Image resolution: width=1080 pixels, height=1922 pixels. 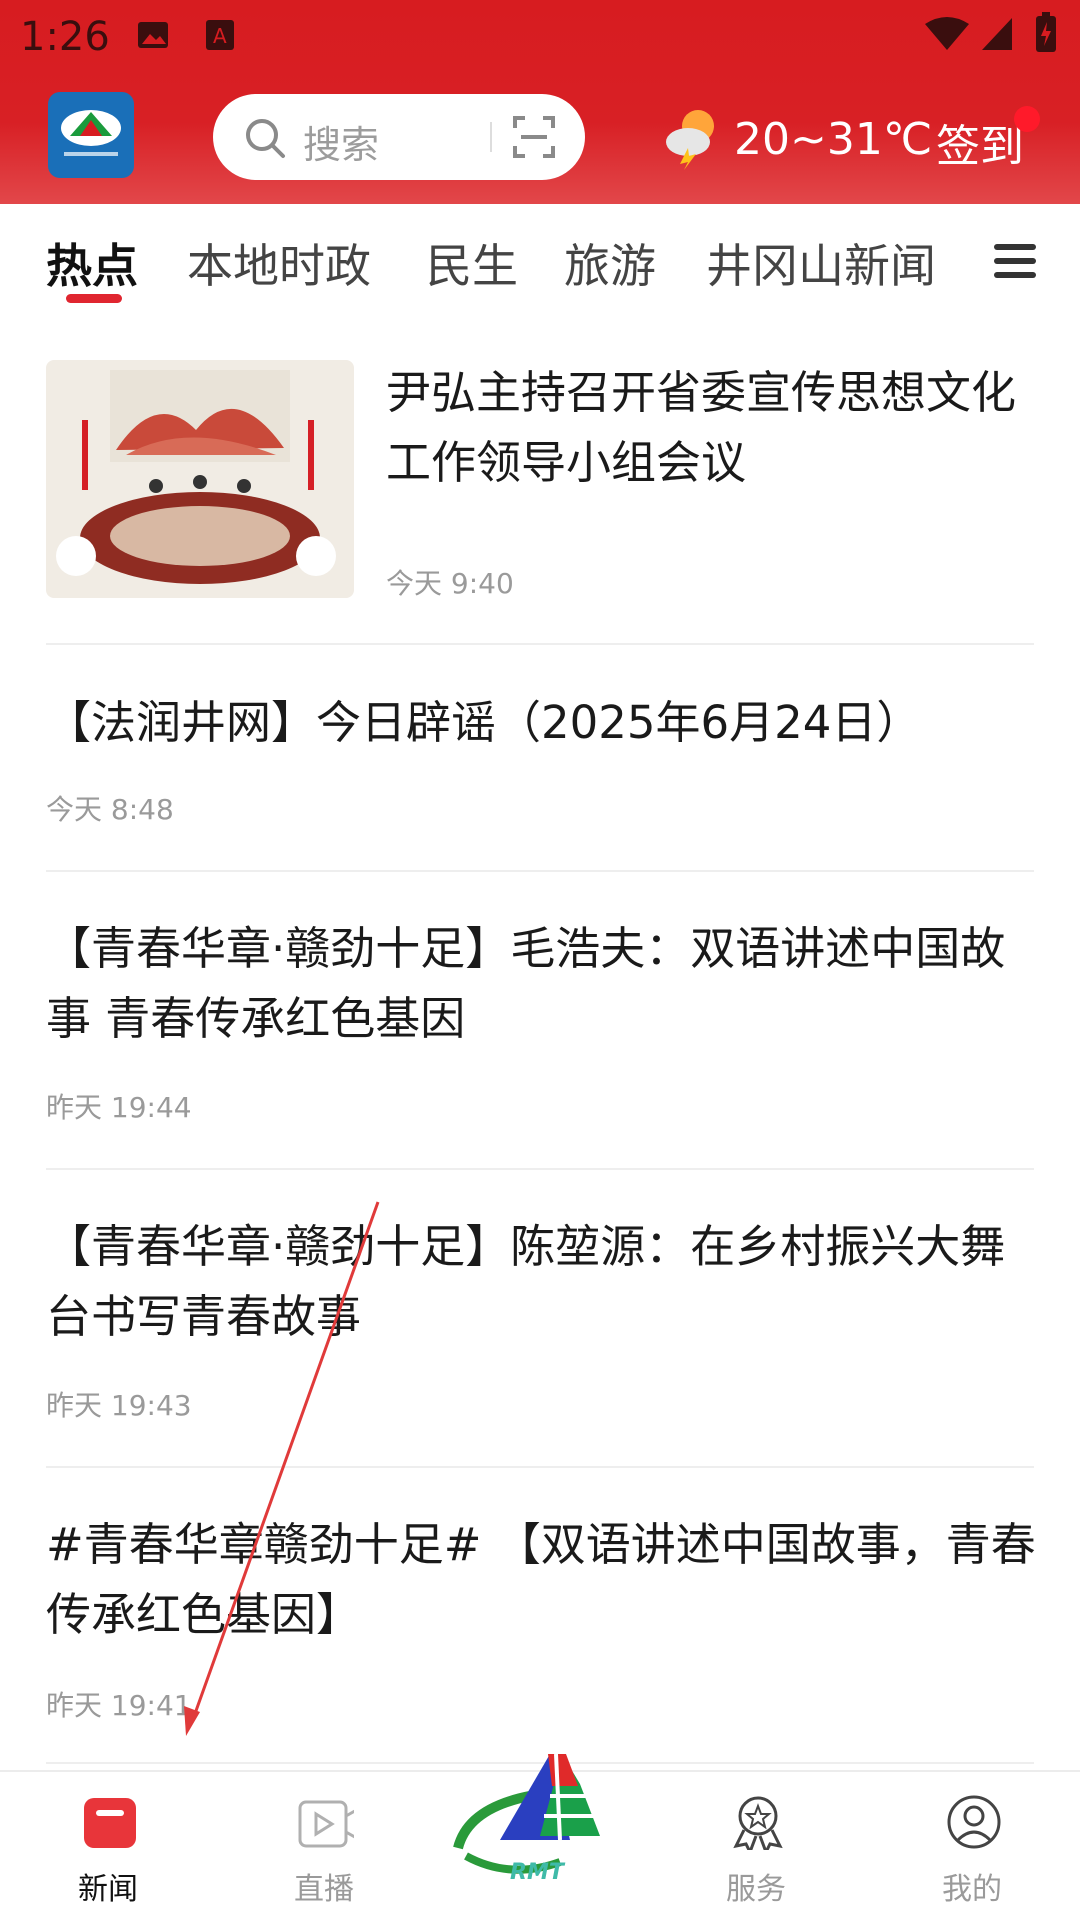 What do you see at coordinates (541, 1580) in the screenshot?
I see `news-title: #青春华章赣劲十足# 【双语讲述中国故事，青春传承红色基因】` at bounding box center [541, 1580].